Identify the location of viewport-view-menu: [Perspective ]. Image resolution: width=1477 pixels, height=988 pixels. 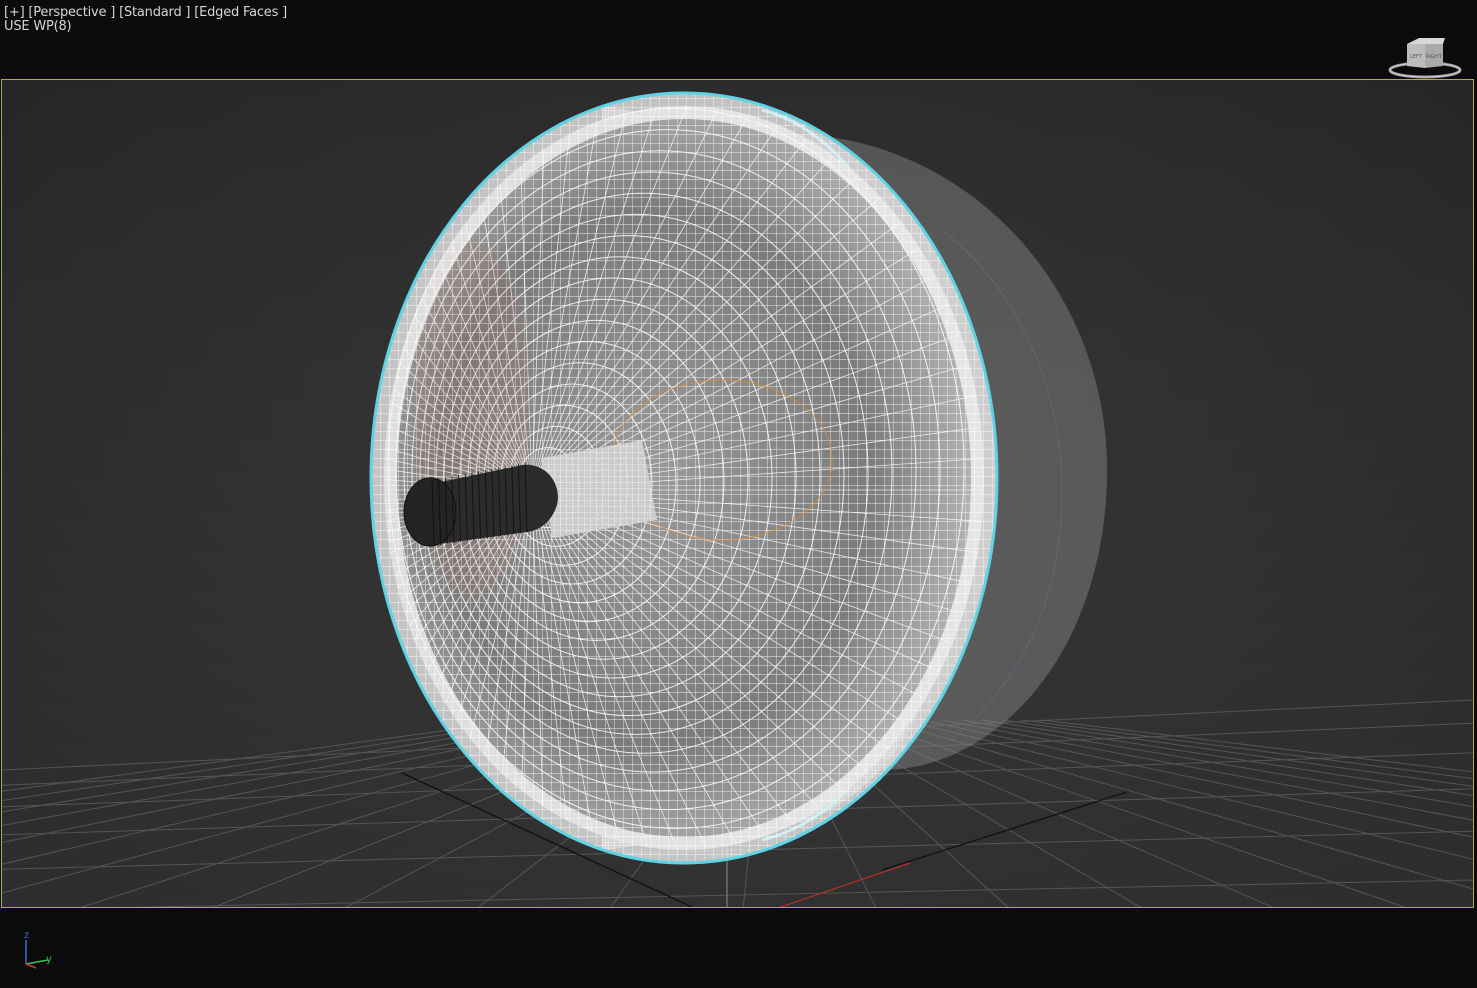
(71, 12).